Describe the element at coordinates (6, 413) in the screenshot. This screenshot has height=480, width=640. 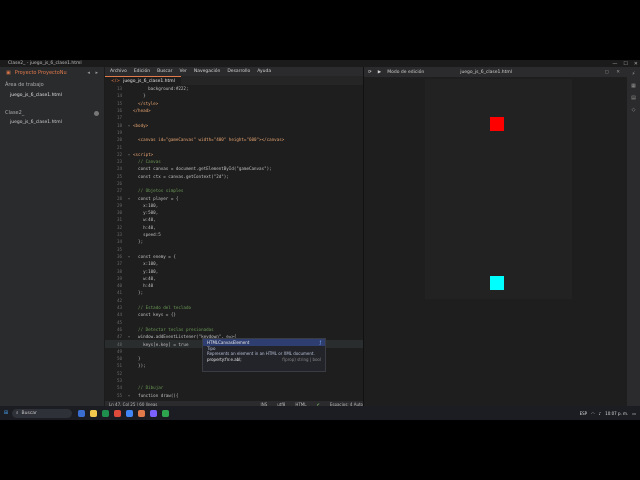
I see `windows-start-icon: ⊞` at that location.